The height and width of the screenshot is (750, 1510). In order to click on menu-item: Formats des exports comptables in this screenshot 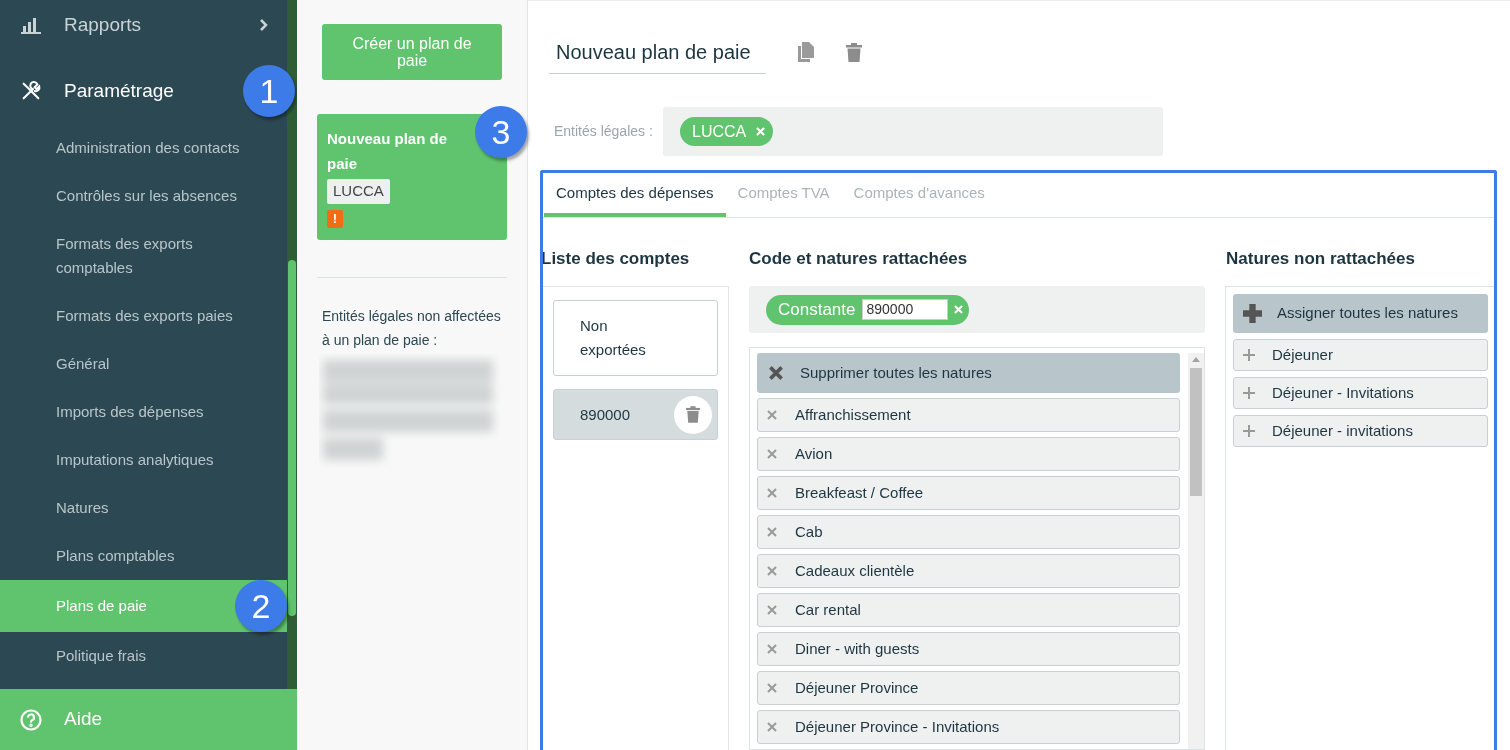, I will do `click(143, 256)`.